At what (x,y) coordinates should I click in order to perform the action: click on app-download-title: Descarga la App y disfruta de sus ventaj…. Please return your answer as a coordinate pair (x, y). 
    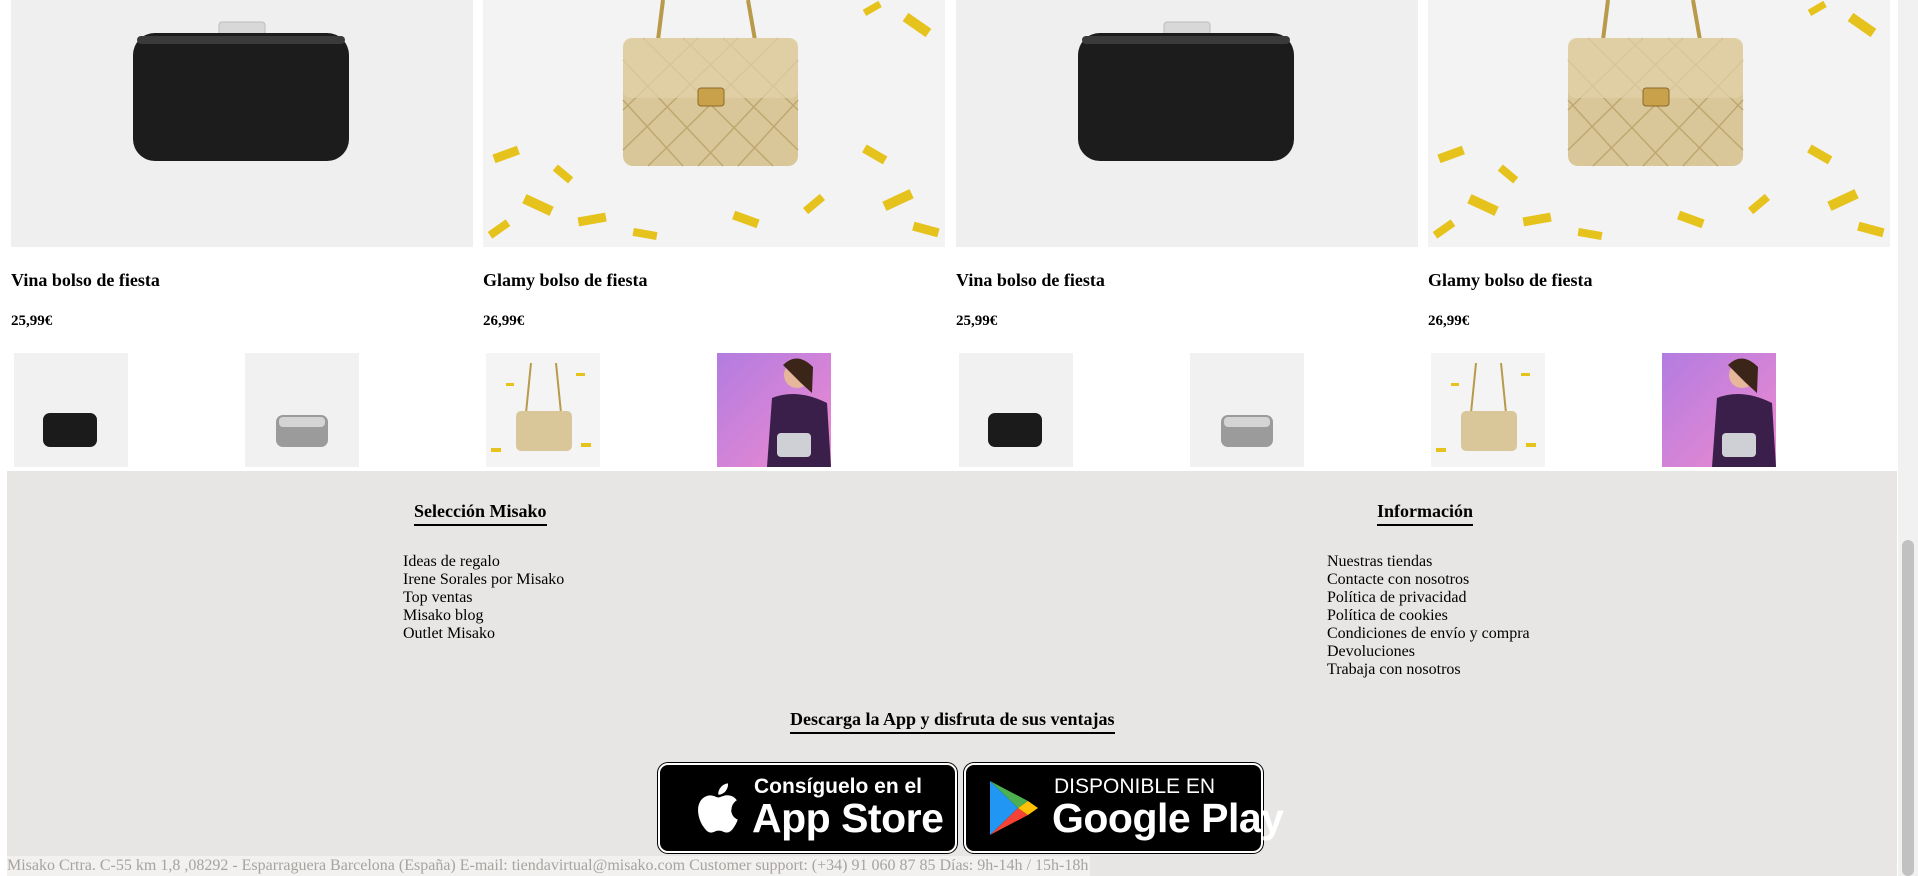
    Looking at the image, I should click on (952, 721).